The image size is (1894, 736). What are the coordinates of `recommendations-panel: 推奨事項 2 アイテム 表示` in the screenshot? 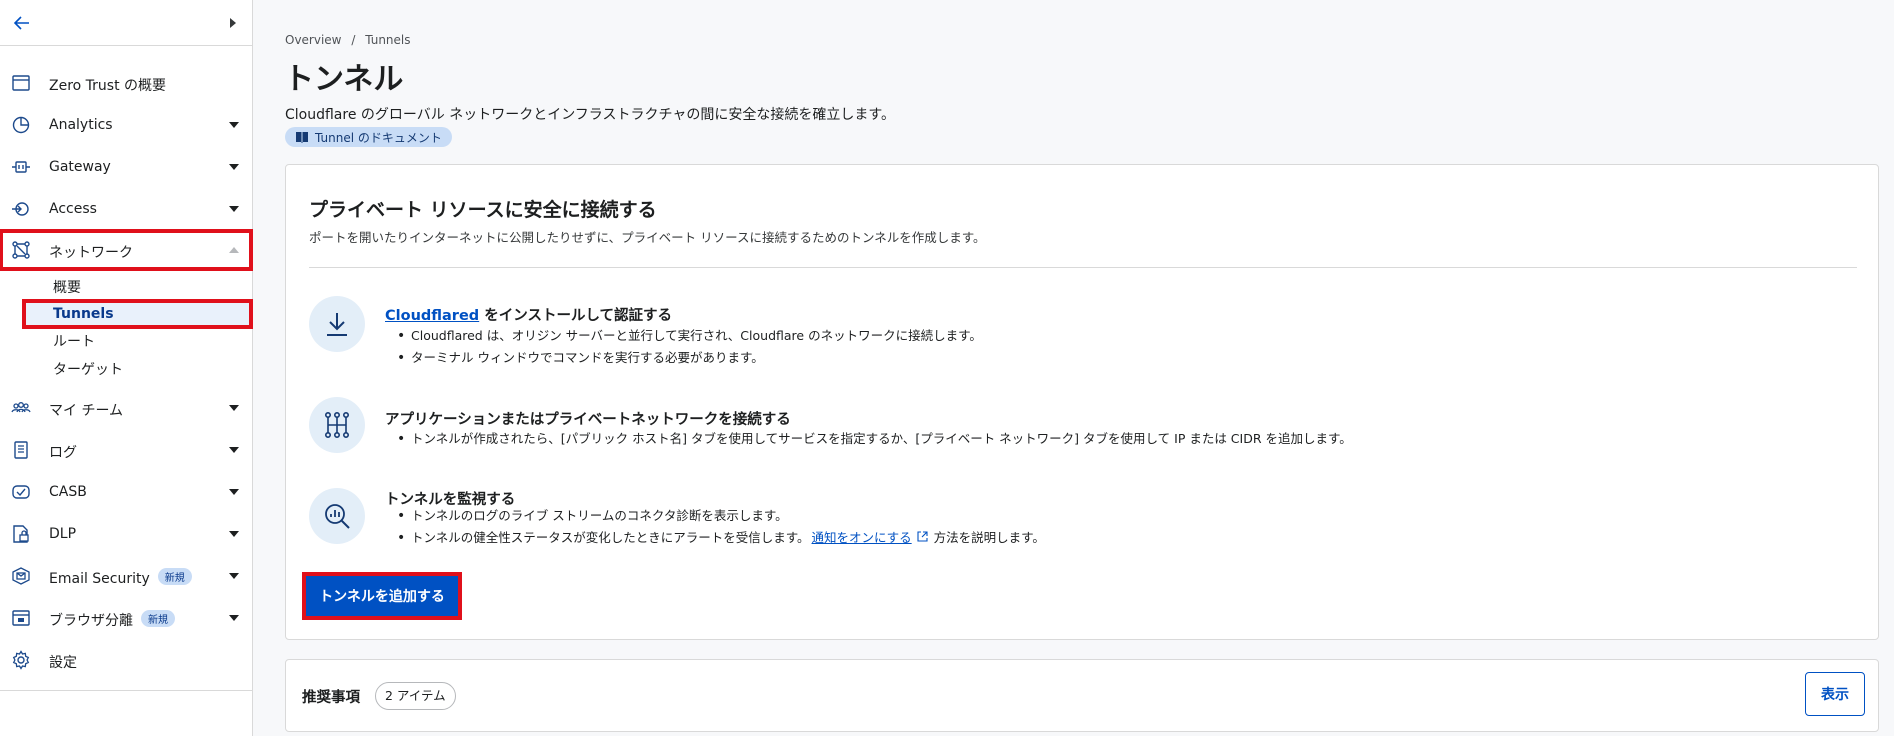 It's located at (1082, 695).